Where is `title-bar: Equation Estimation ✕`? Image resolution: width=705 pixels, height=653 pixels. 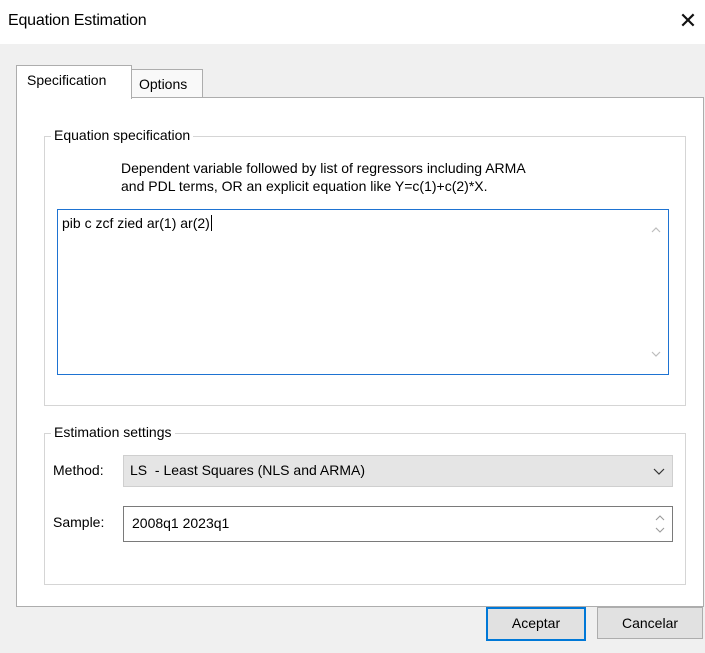
title-bar: Equation Estimation ✕ is located at coordinates (352, 22).